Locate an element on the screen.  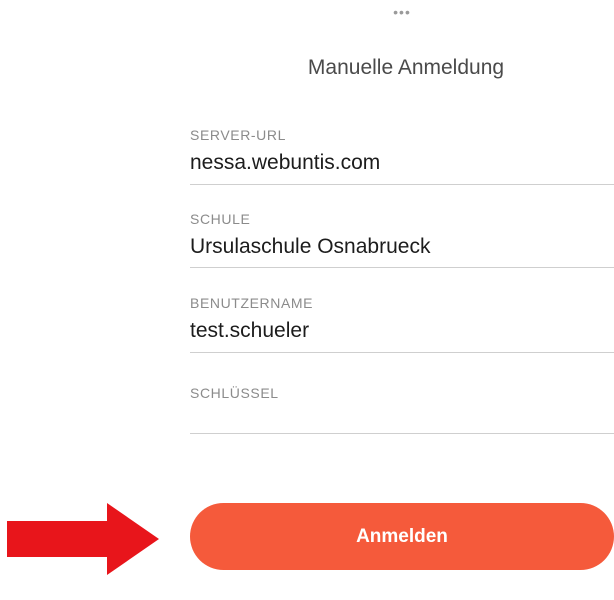
more-dots-icon: ••• is located at coordinates (402, 12).